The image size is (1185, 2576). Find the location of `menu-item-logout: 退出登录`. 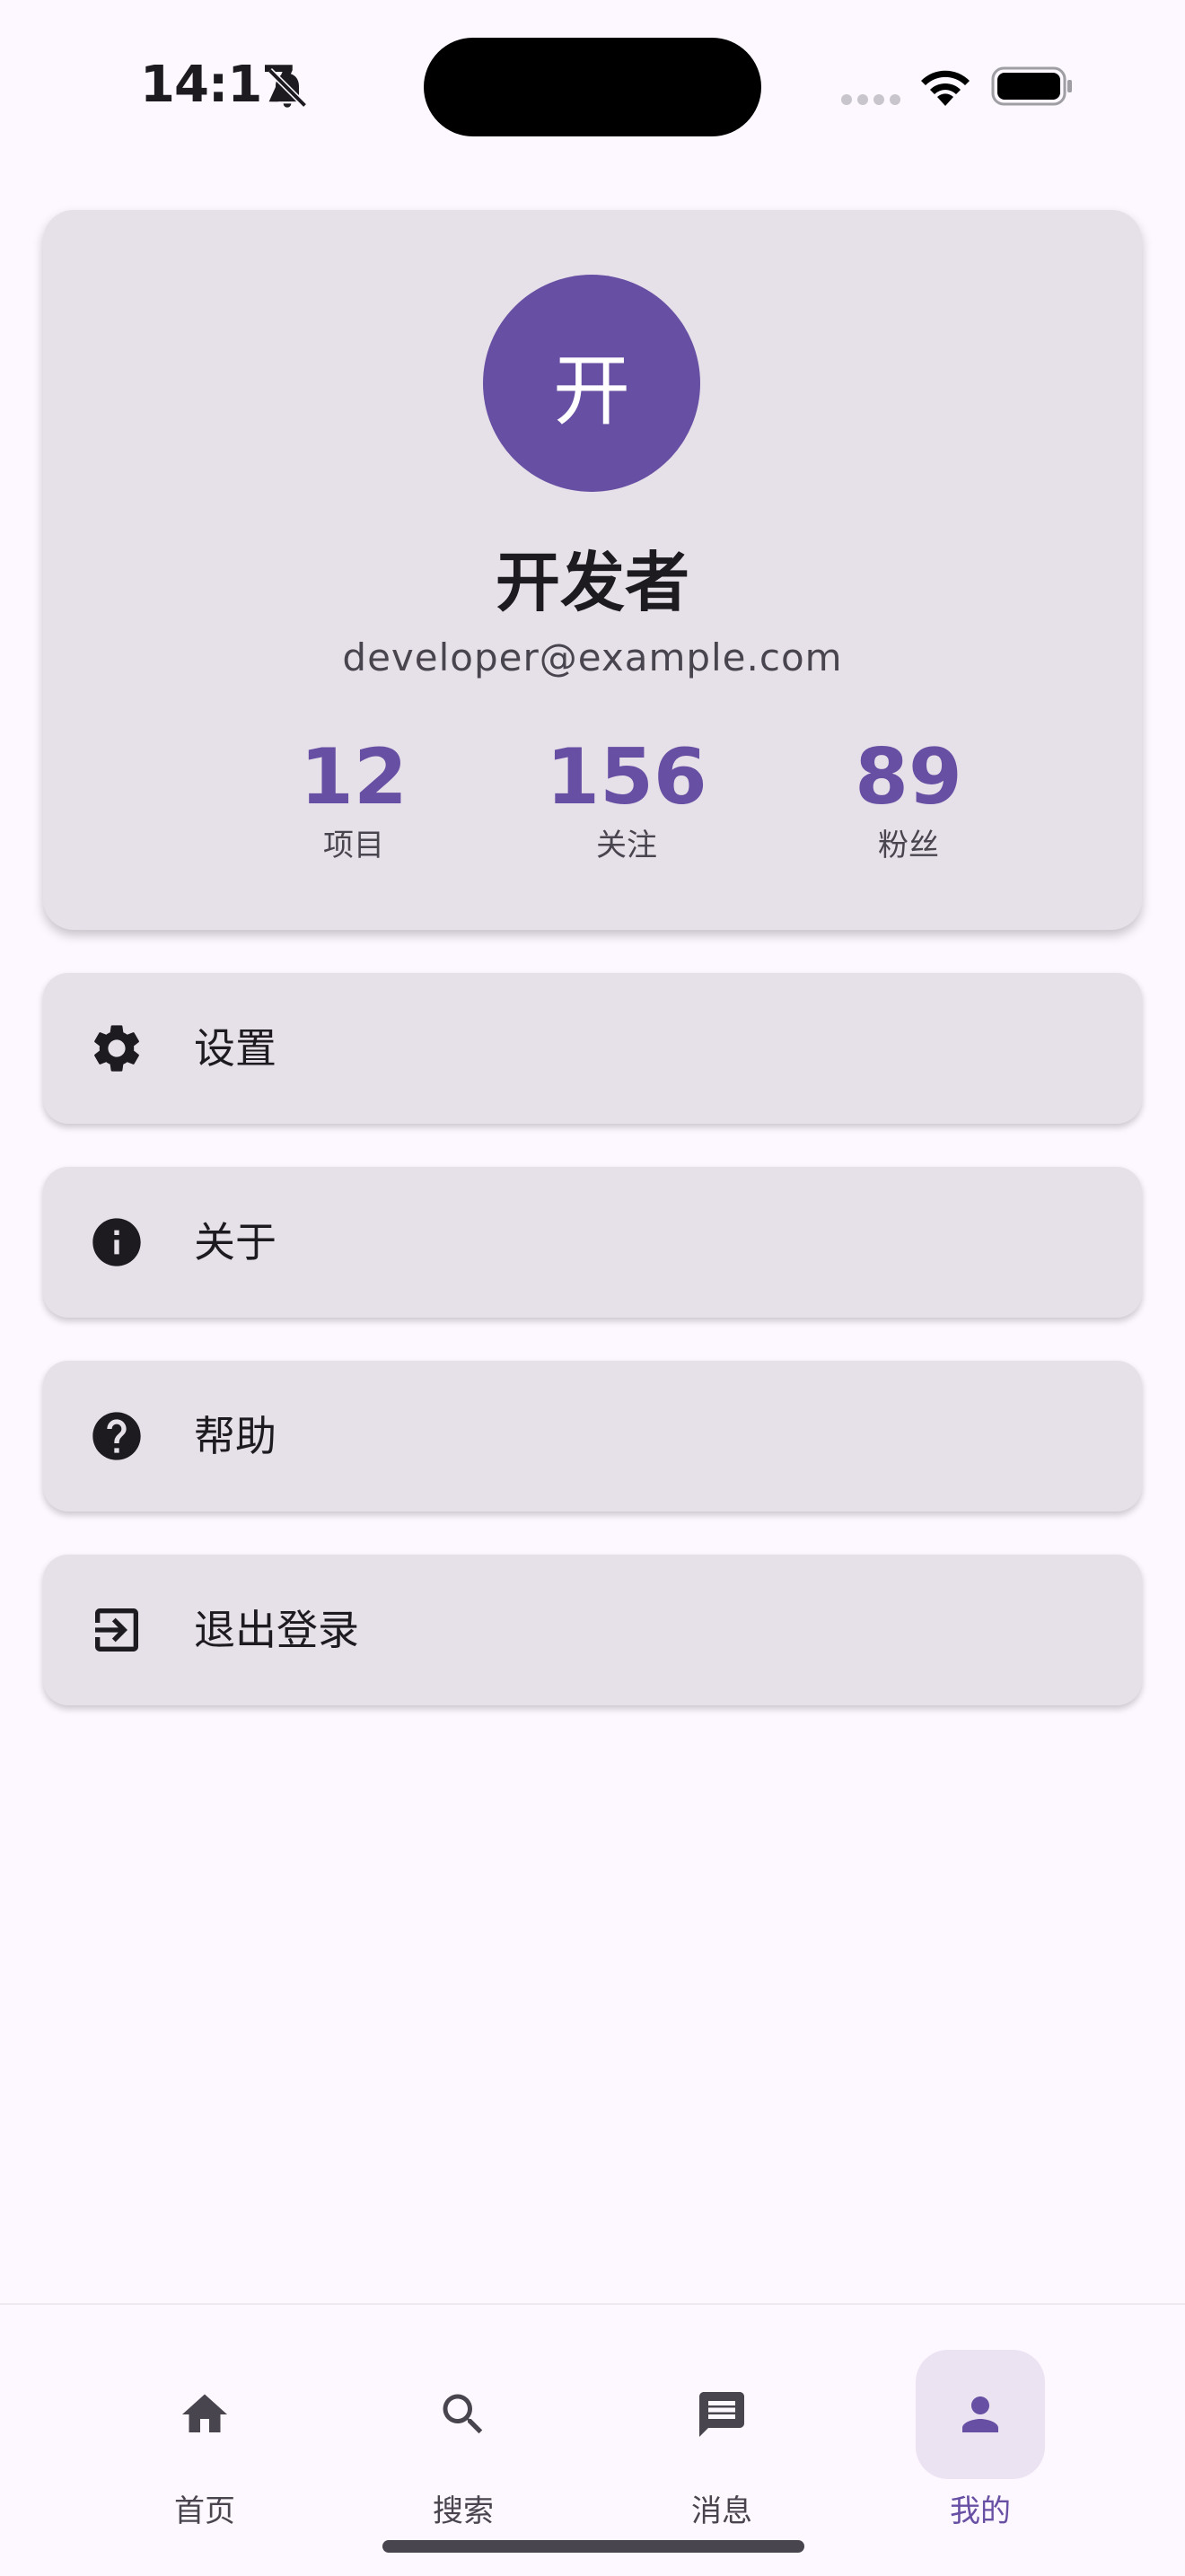

menu-item-logout: 退出登录 is located at coordinates (592, 1630).